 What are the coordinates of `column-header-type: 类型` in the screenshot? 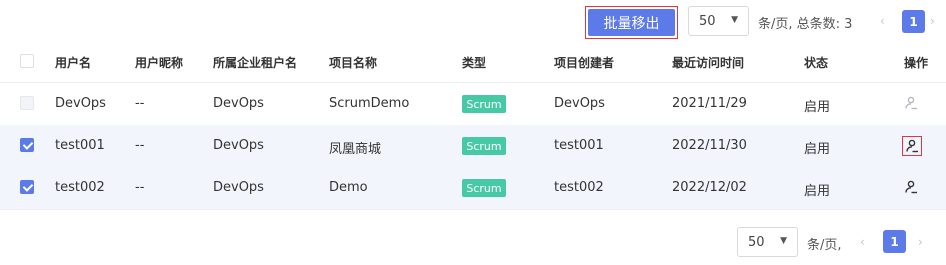 It's located at (474, 63).